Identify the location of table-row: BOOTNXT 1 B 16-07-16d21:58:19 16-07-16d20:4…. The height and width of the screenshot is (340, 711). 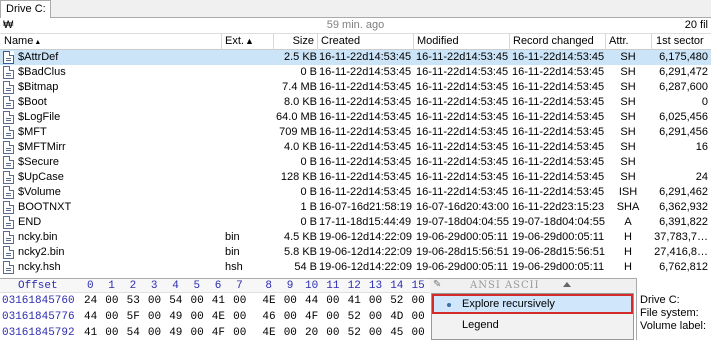
(355, 207).